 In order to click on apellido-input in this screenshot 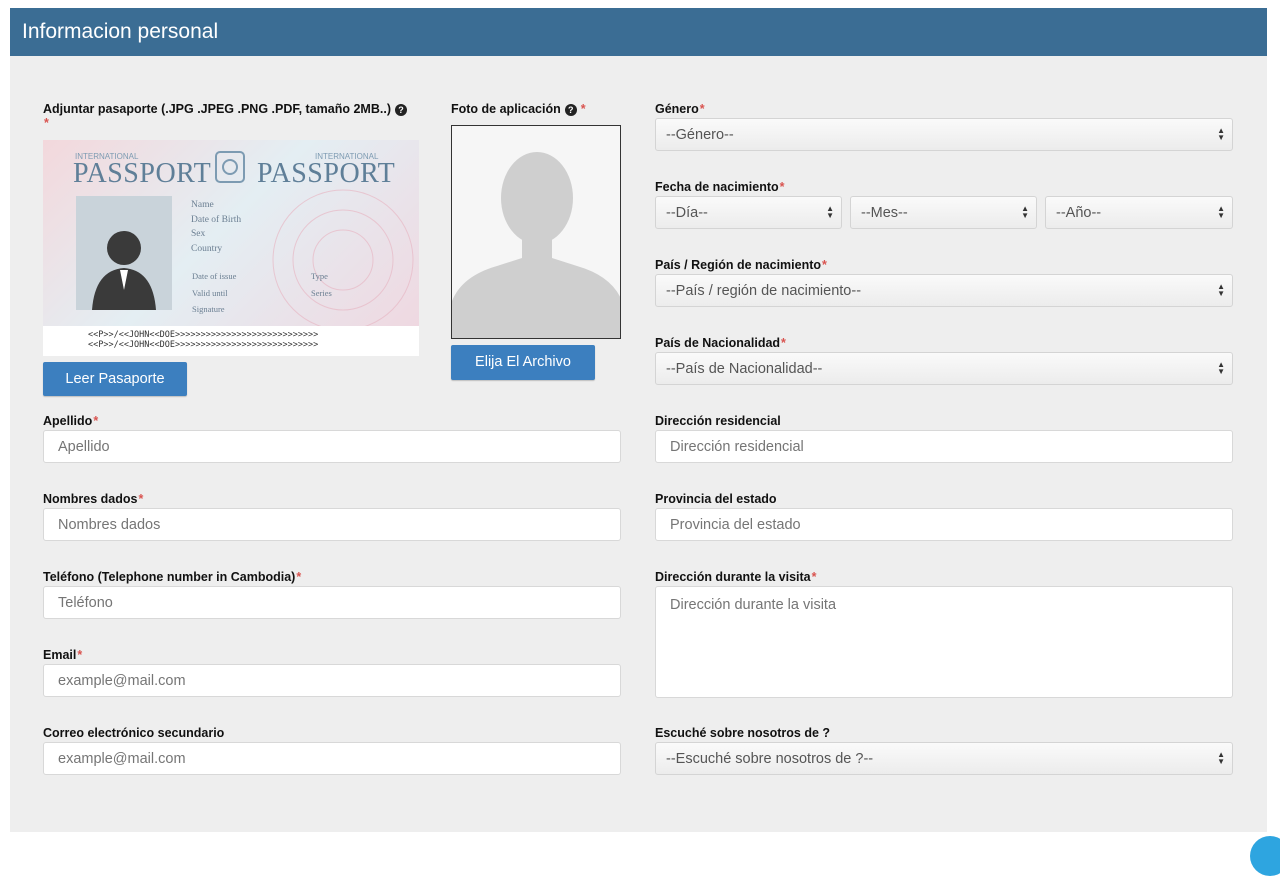, I will do `click(332, 446)`.